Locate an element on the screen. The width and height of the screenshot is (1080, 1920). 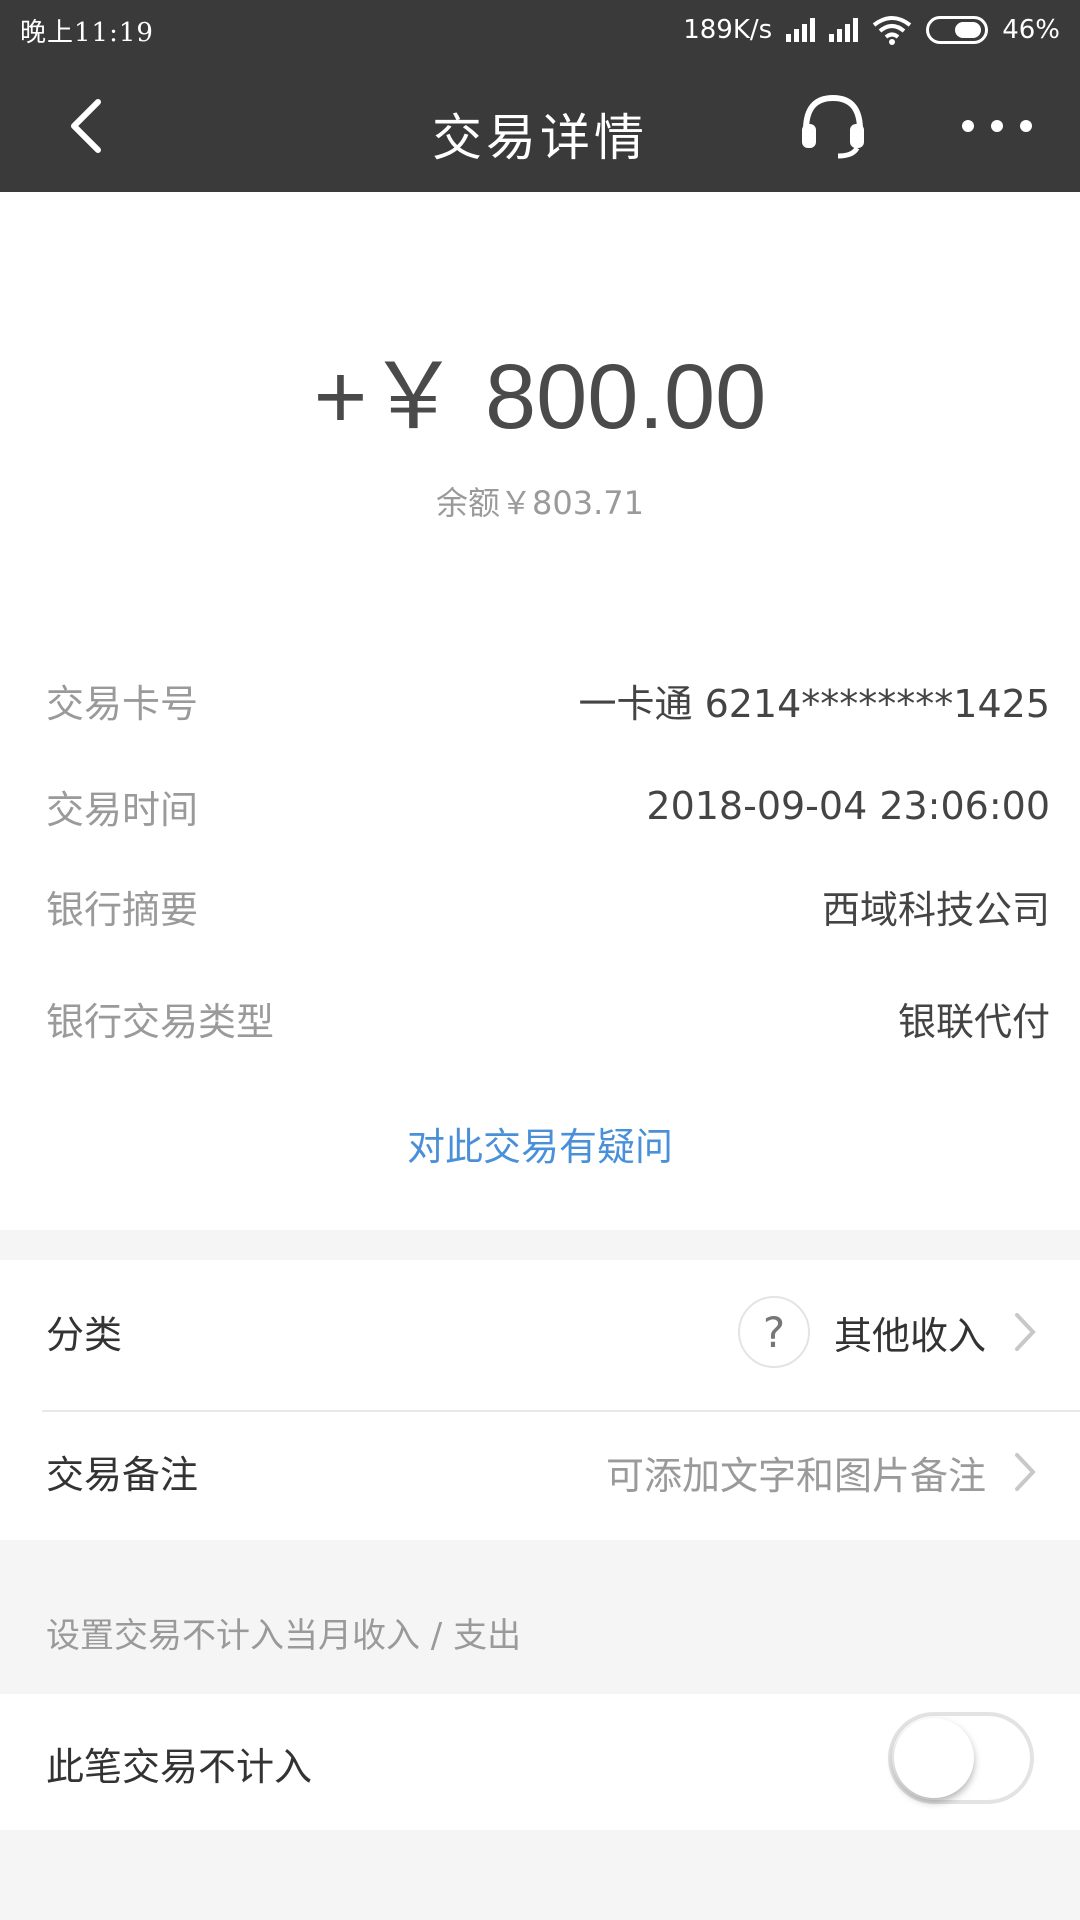
network-speed: 189K/s is located at coordinates (728, 30).